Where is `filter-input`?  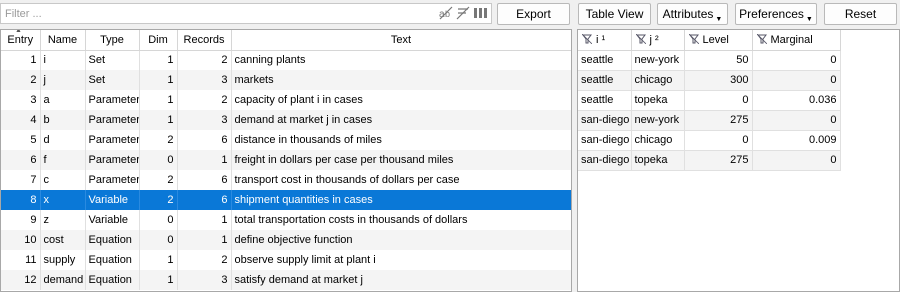
filter-input is located at coordinates (211, 13).